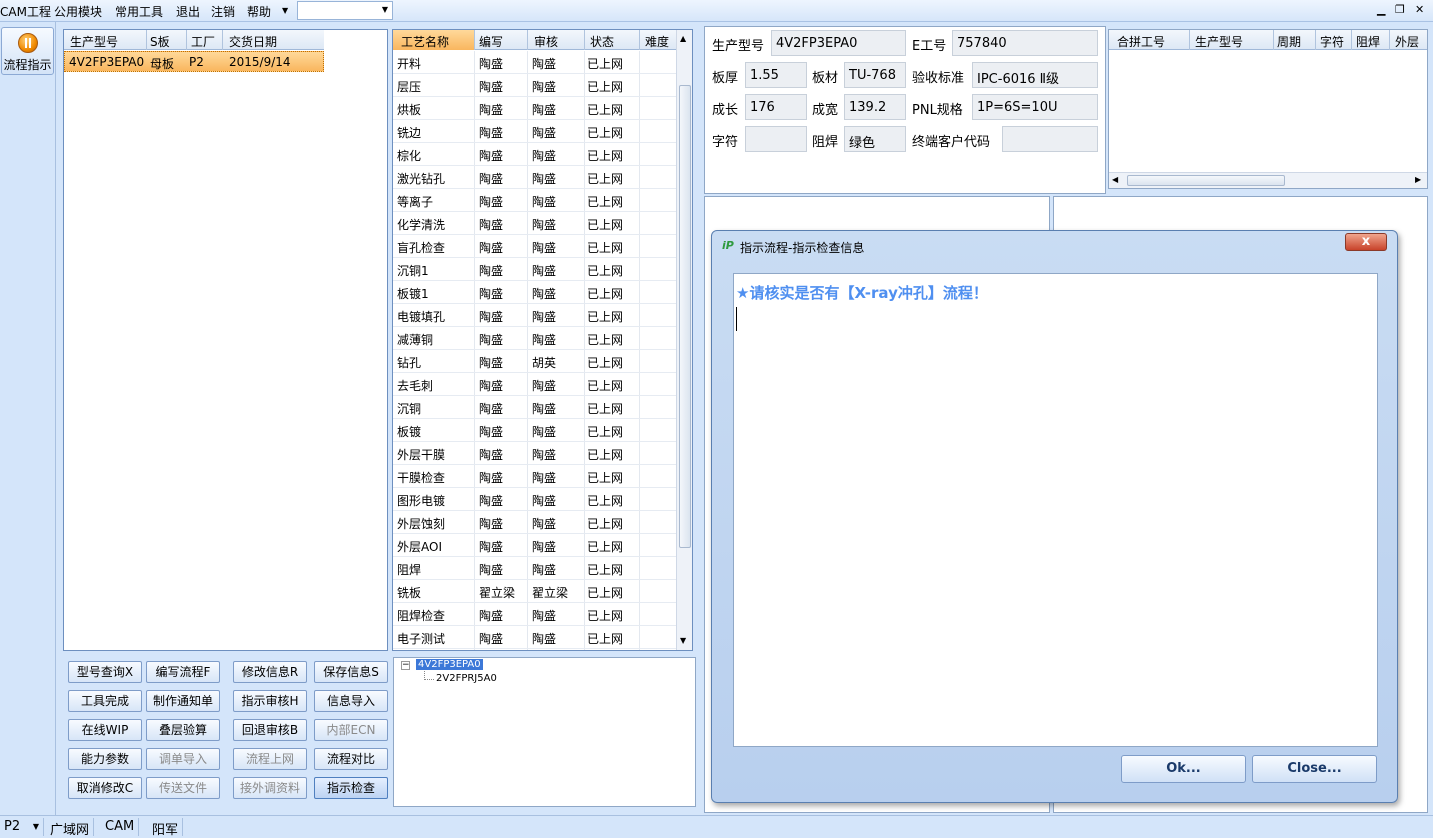 The height and width of the screenshot is (838, 1433). Describe the element at coordinates (534, 614) in the screenshot. I see `table-row: 阻焊检查 陶盛 陶盛 已上网` at that location.